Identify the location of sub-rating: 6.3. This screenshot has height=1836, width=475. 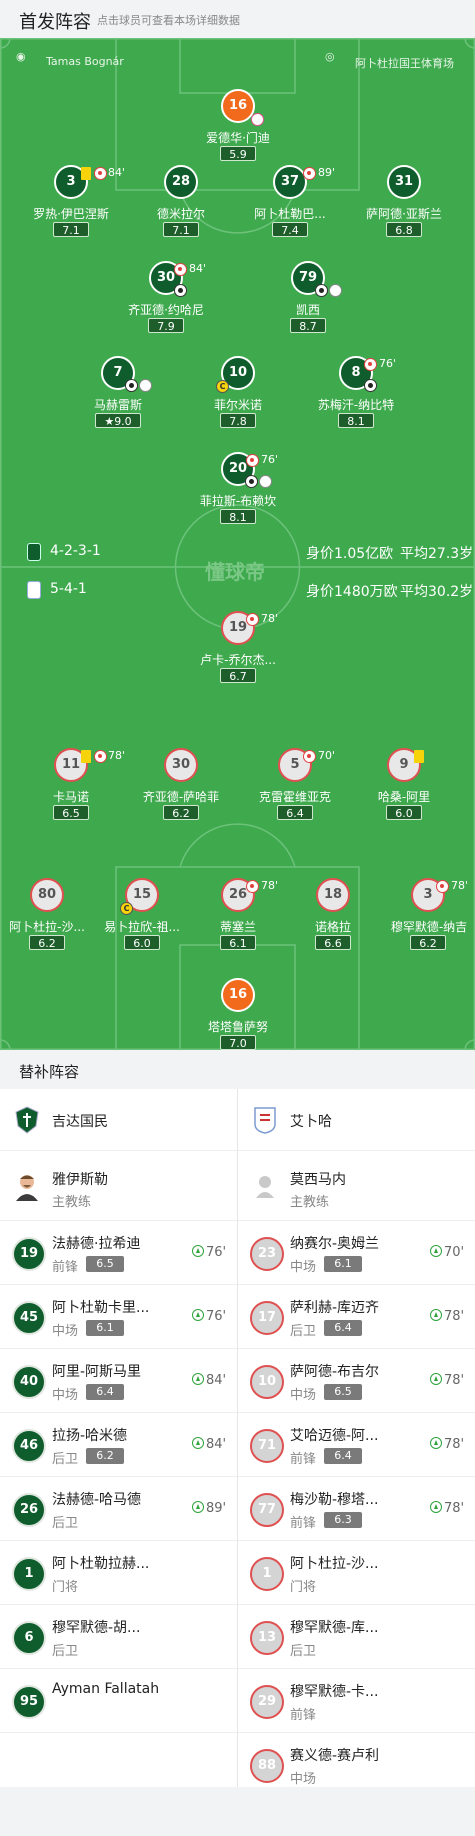
(343, 1520).